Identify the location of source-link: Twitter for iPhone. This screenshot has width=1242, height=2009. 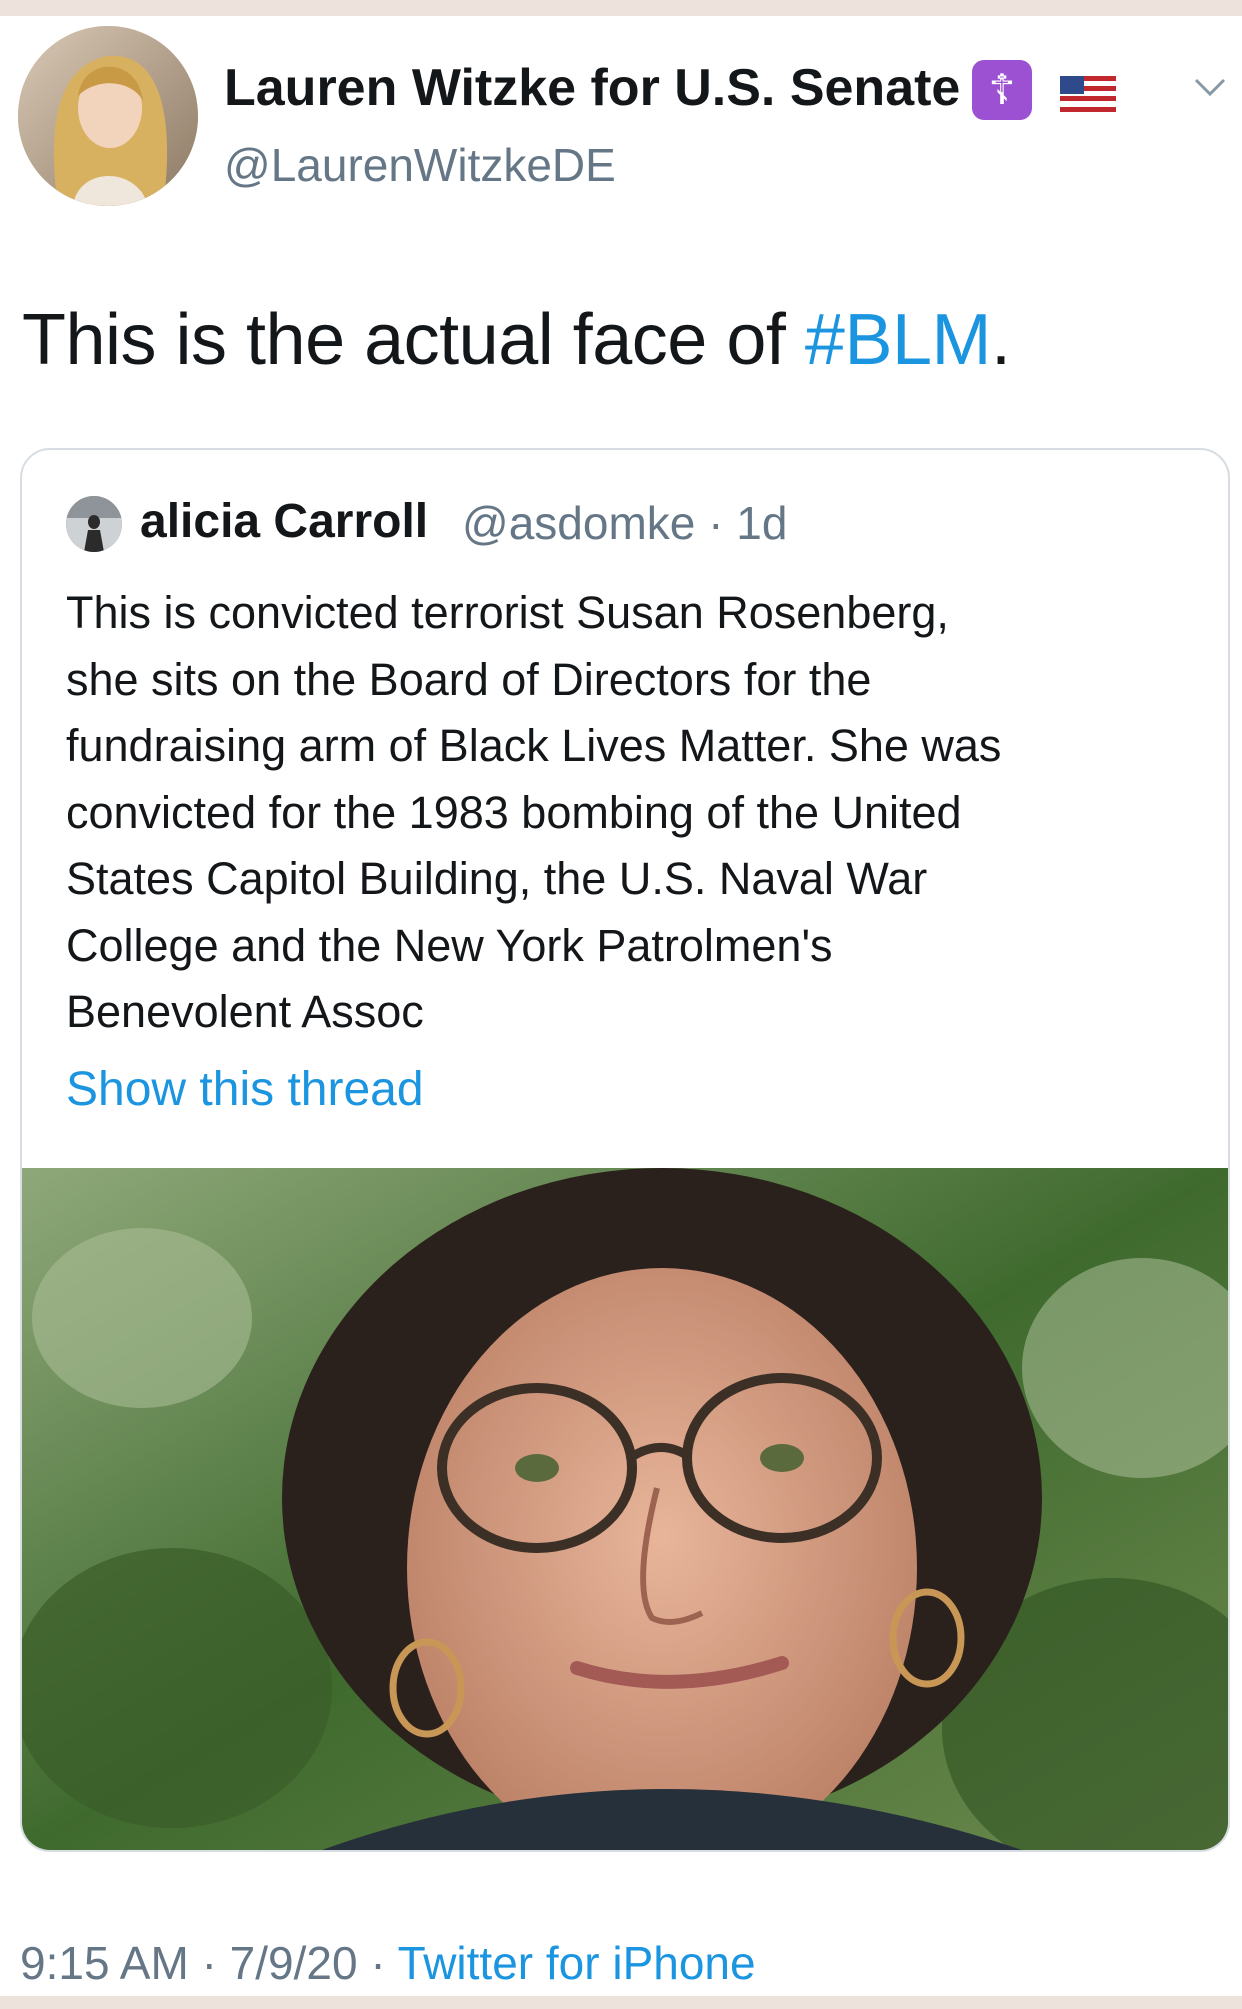
(577, 1963).